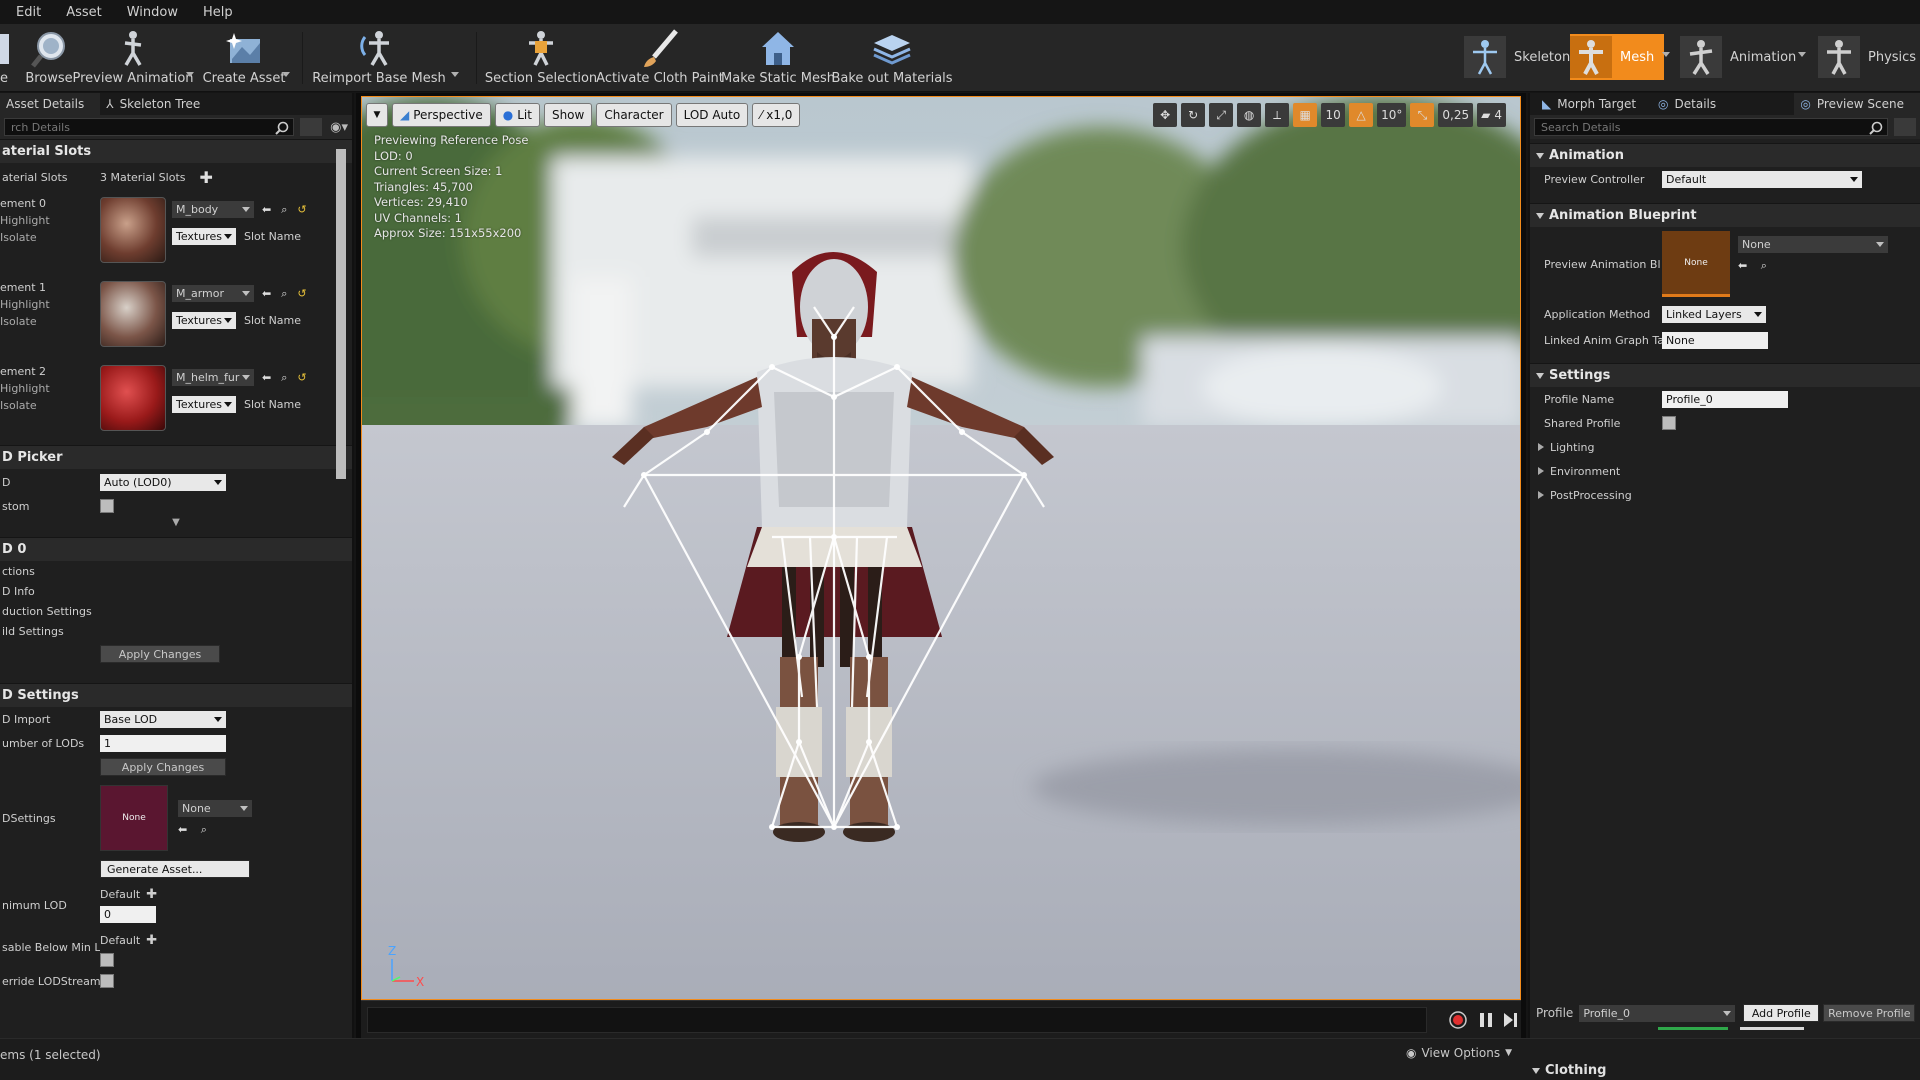 The width and height of the screenshot is (1920, 1080). What do you see at coordinates (1857, 104) in the screenshot?
I see `tab-preview-scene: ◎ Preview Scene` at bounding box center [1857, 104].